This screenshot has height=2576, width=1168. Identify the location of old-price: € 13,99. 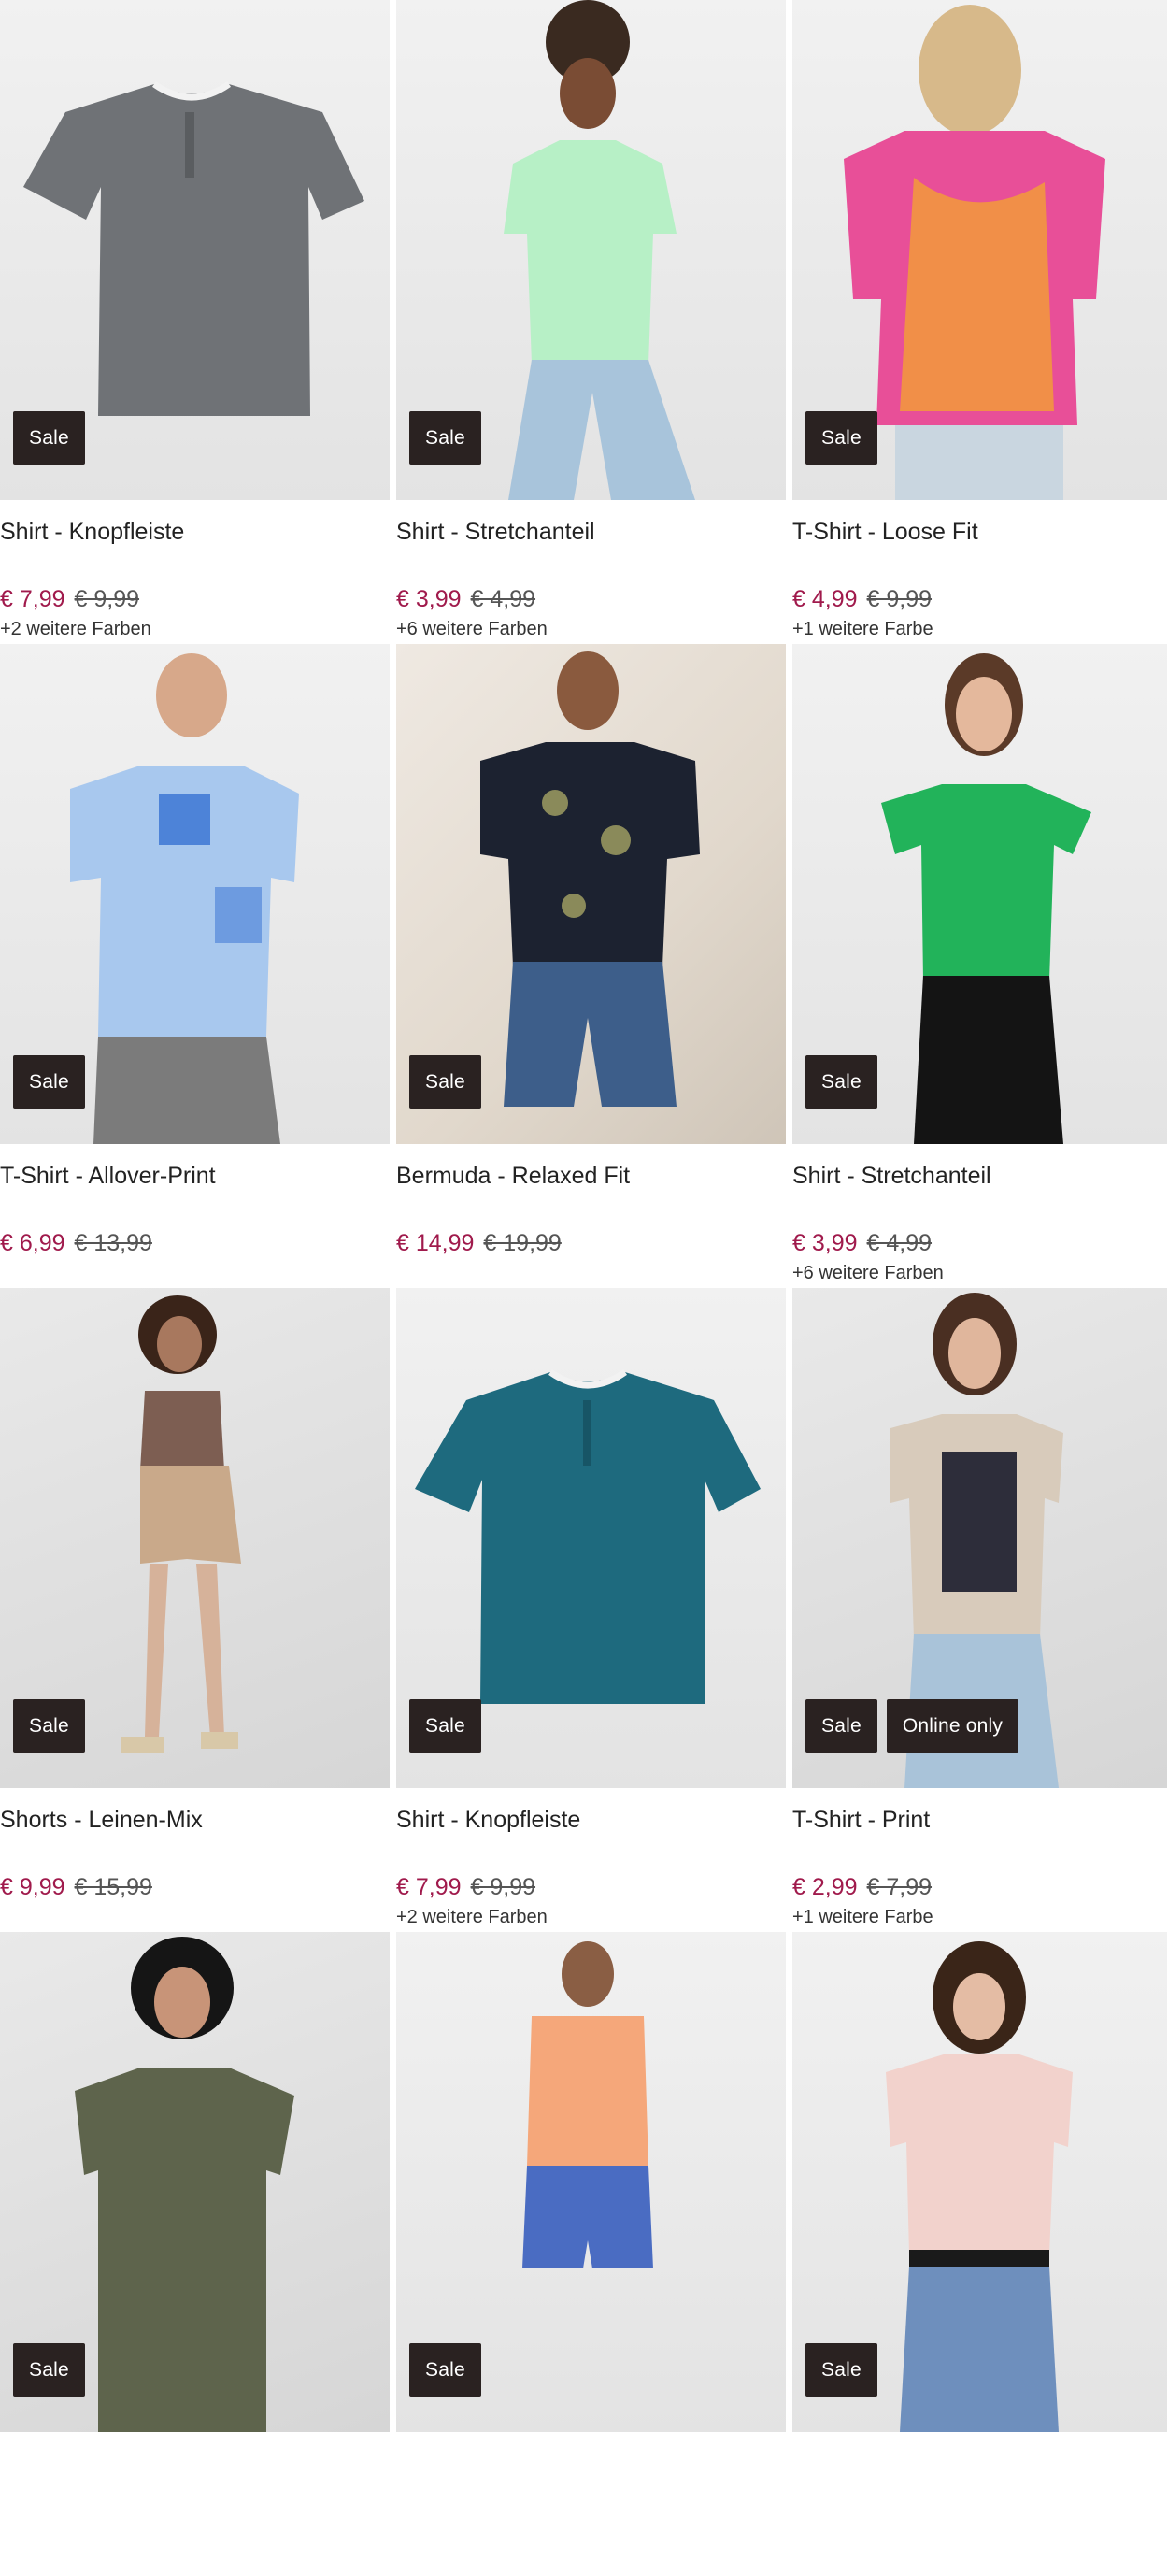
(113, 1243).